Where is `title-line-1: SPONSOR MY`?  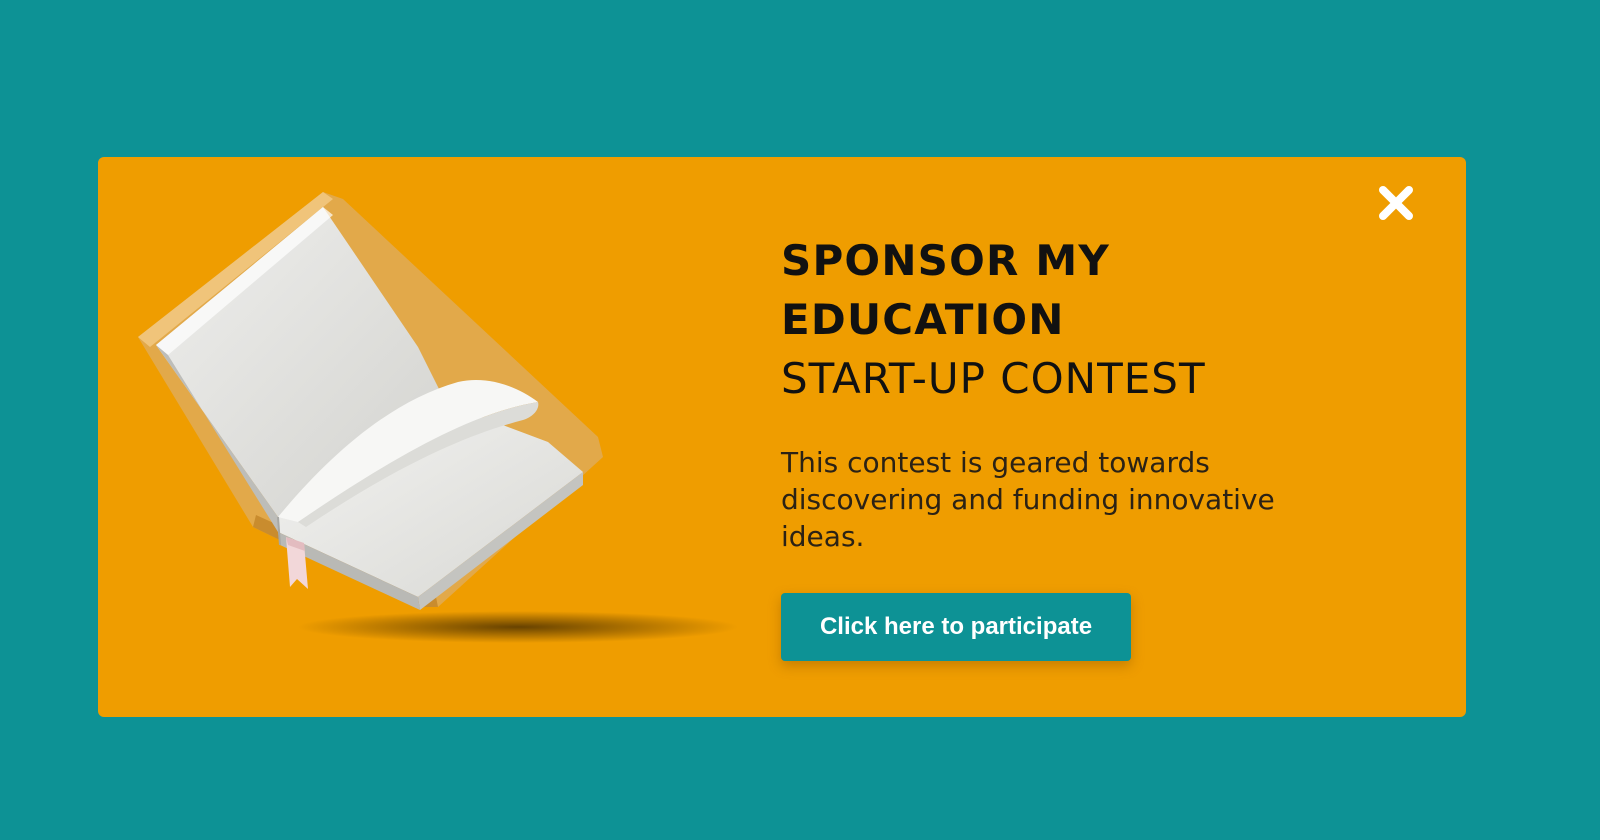
title-line-1: SPONSOR MY is located at coordinates (946, 260).